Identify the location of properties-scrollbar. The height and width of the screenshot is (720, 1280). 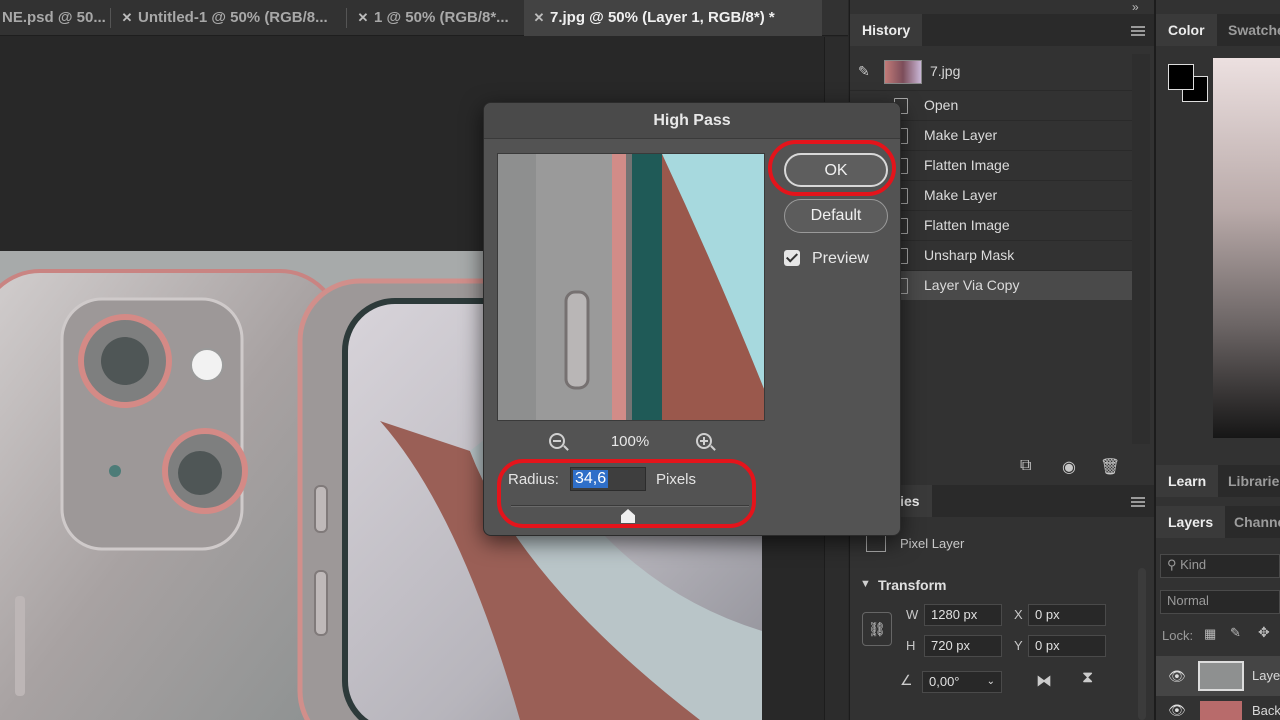
(1142, 644).